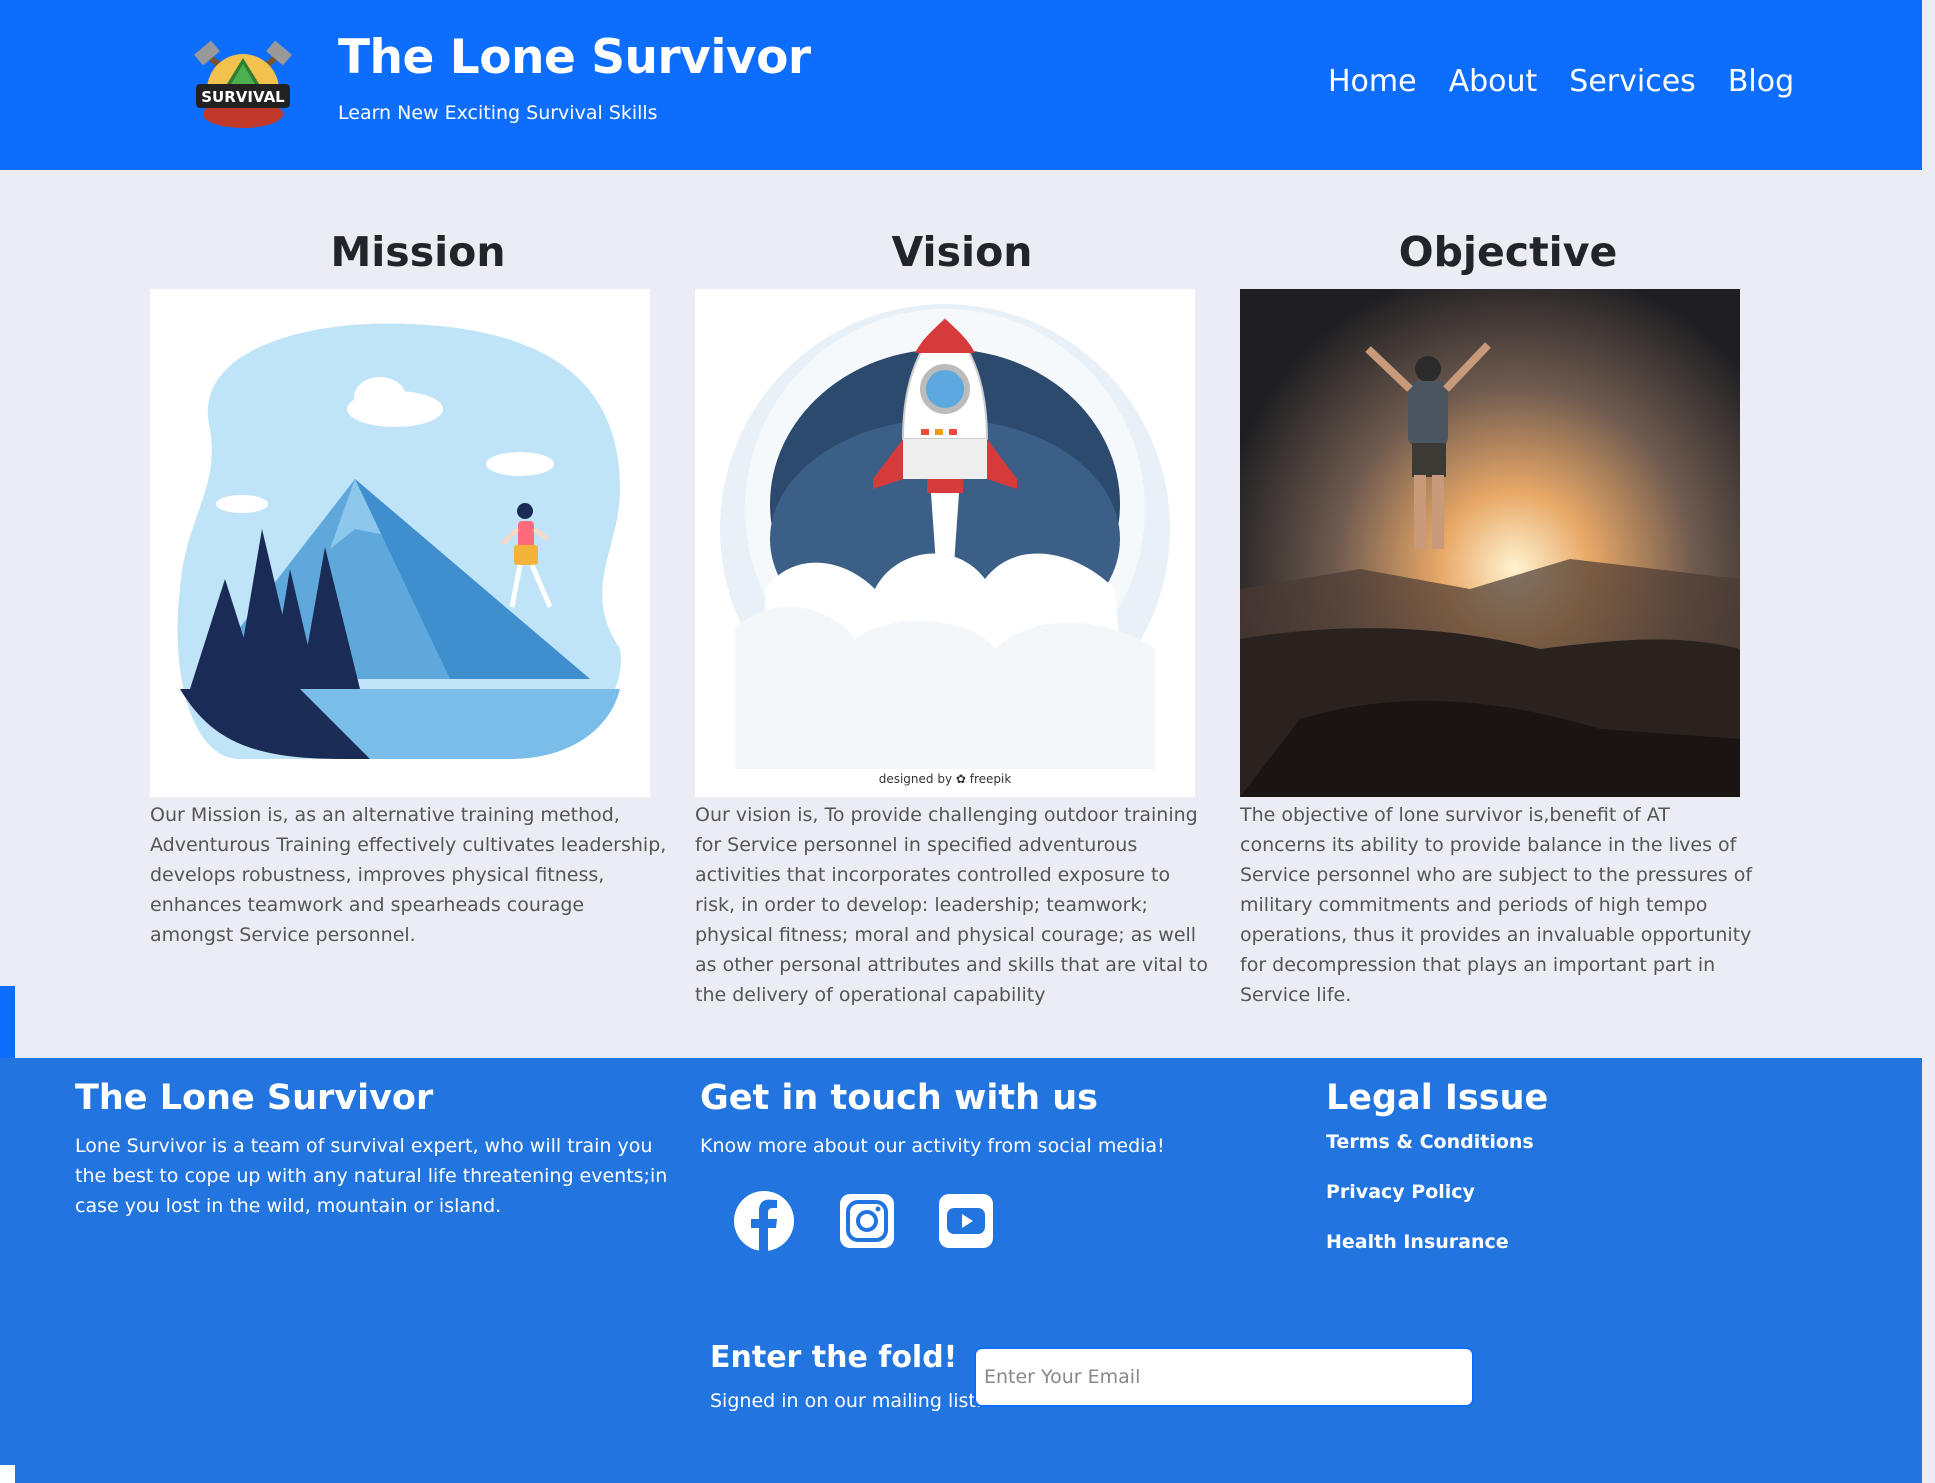 Image resolution: width=1935 pixels, height=1483 pixels. What do you see at coordinates (764, 1221) in the screenshot?
I see `facebook-icon` at bounding box center [764, 1221].